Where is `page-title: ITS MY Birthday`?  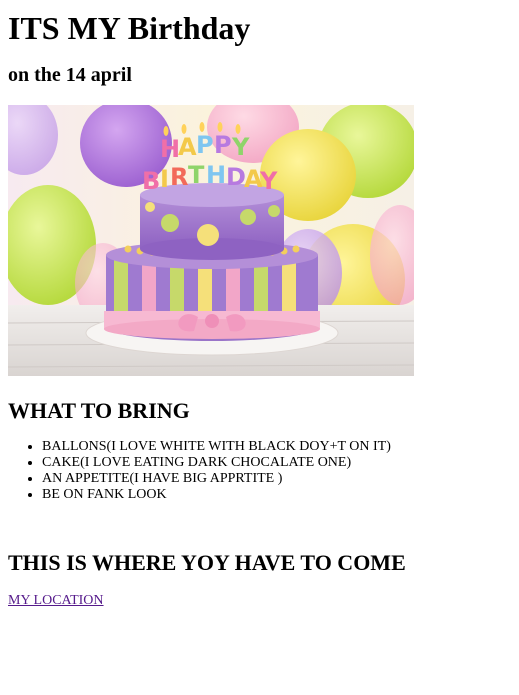 page-title: ITS MY Birthday is located at coordinates (129, 28).